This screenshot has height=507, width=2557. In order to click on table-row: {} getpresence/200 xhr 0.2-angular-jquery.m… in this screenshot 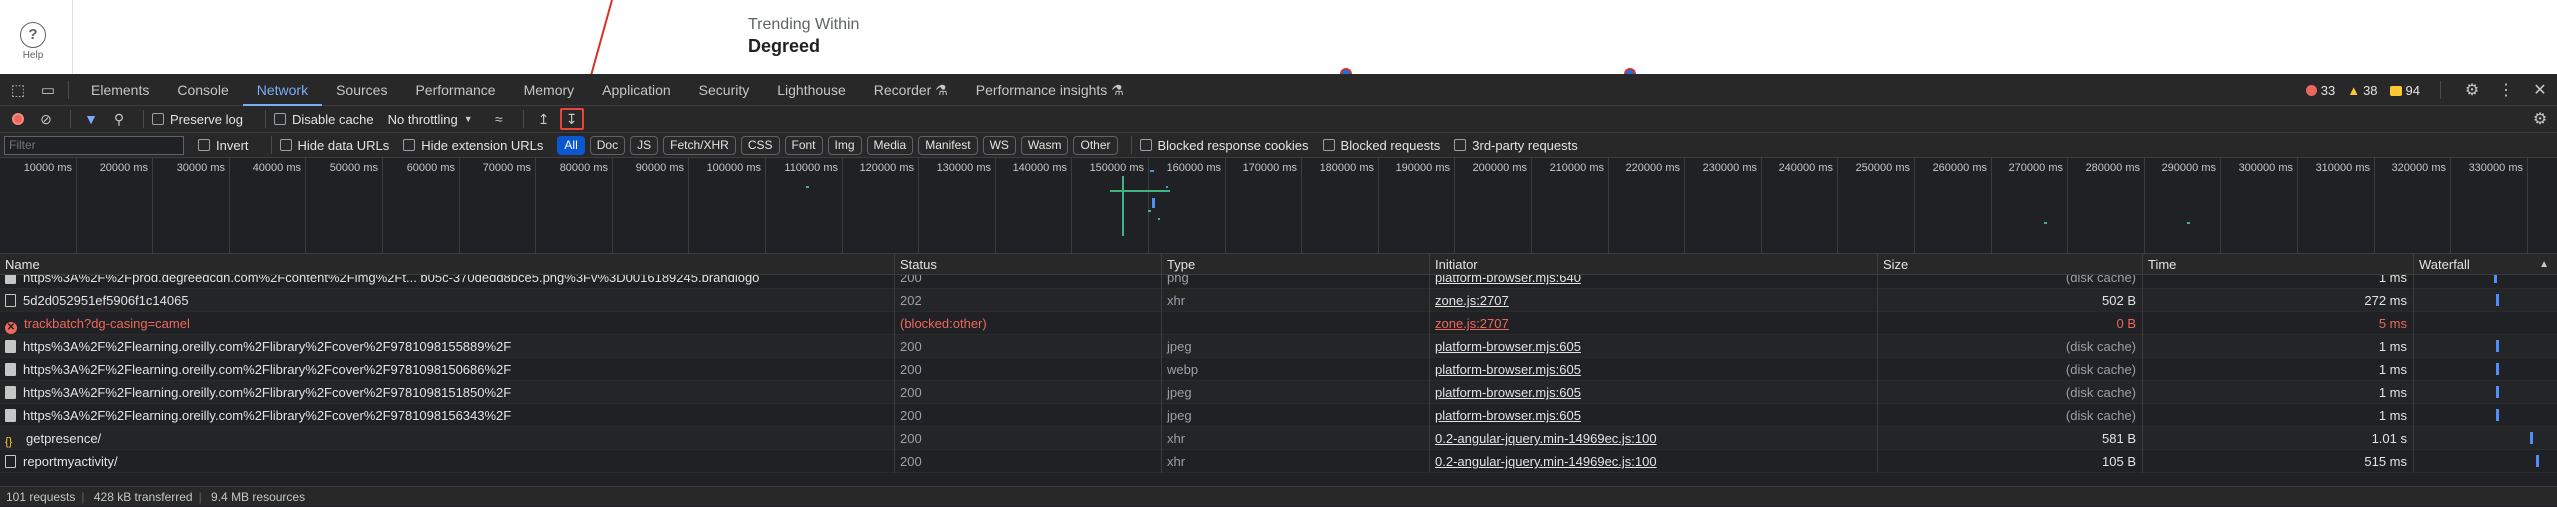, I will do `click(1278, 438)`.